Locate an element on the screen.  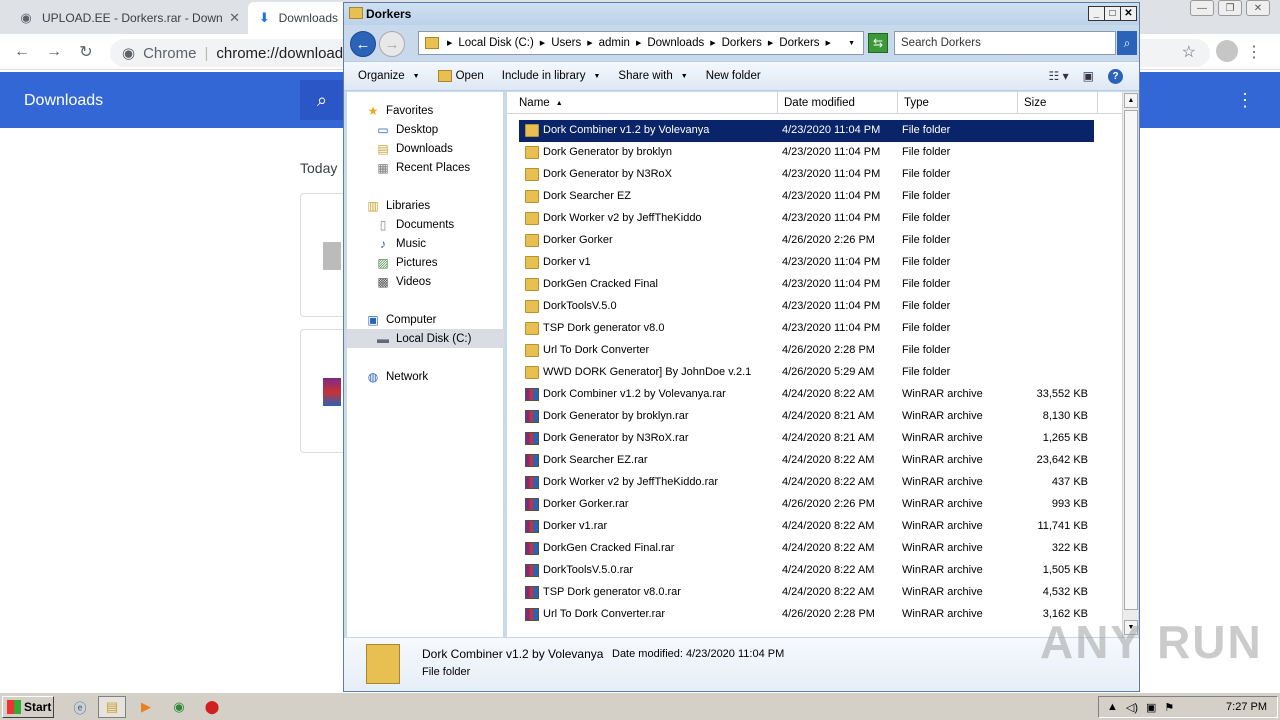
minimize-button: — is located at coordinates (1202, 8).